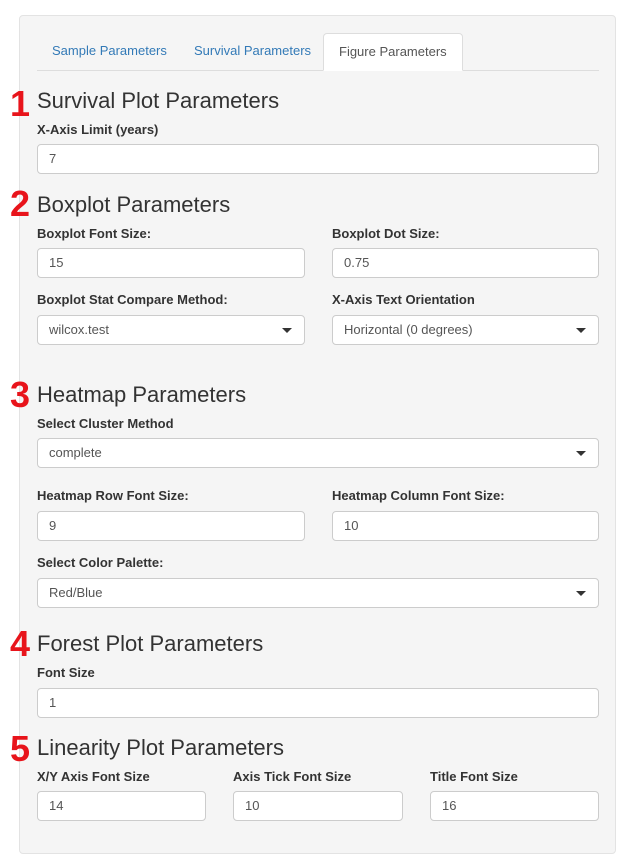 This screenshot has width=627, height=867. What do you see at coordinates (75, 452) in the screenshot?
I see `cluster-method-value: complete` at bounding box center [75, 452].